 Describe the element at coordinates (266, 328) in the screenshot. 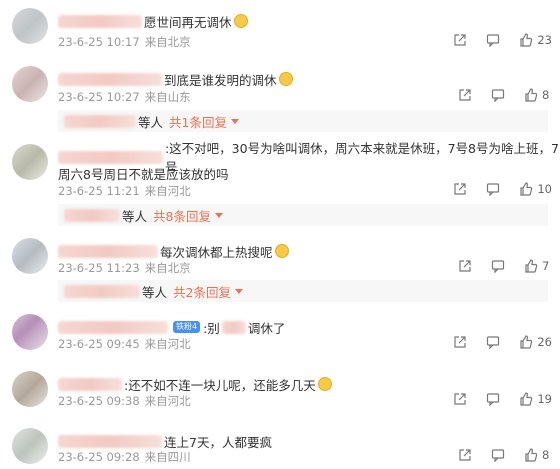

I see `comment-text-end: 调休了` at that location.